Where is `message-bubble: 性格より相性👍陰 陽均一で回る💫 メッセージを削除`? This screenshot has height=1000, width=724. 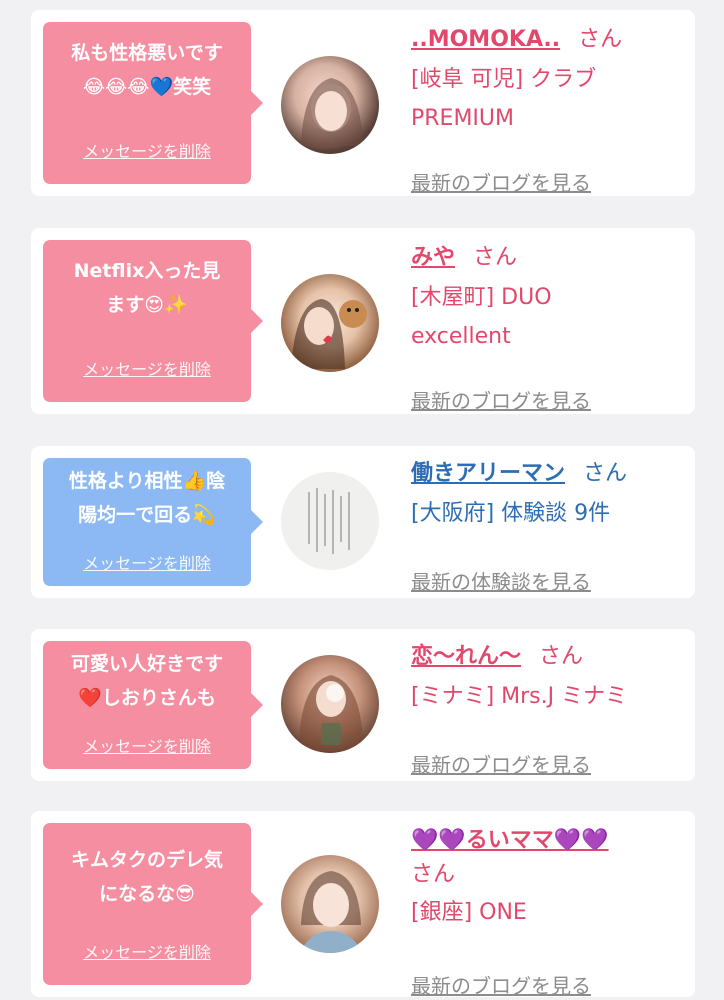 message-bubble: 性格より相性👍陰 陽均一で回る💫 メッセージを削除 is located at coordinates (147, 522).